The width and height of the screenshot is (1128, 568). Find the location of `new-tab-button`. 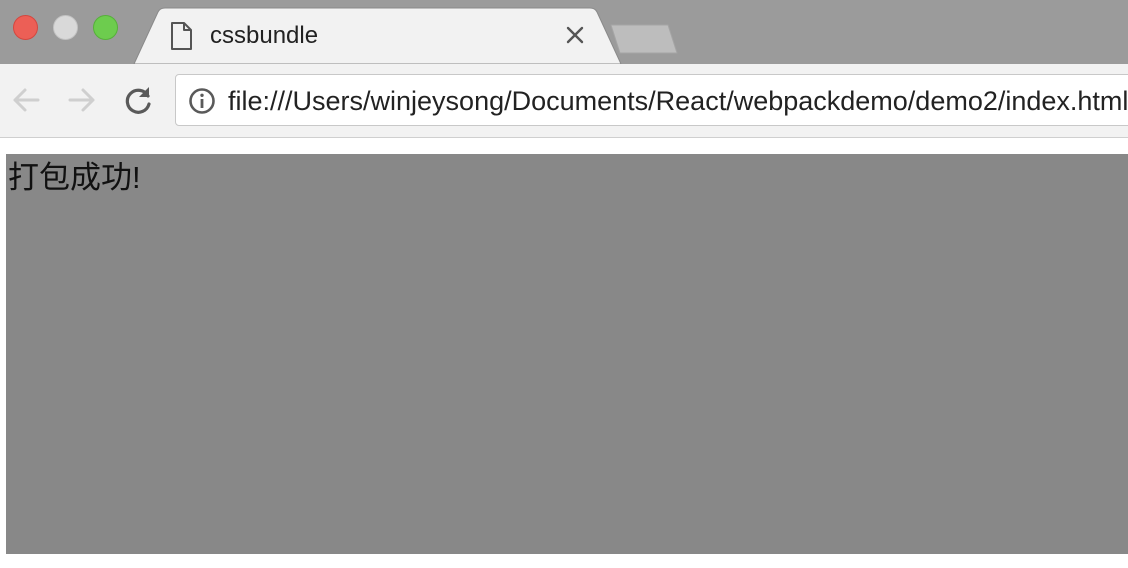

new-tab-button is located at coordinates (644, 39).